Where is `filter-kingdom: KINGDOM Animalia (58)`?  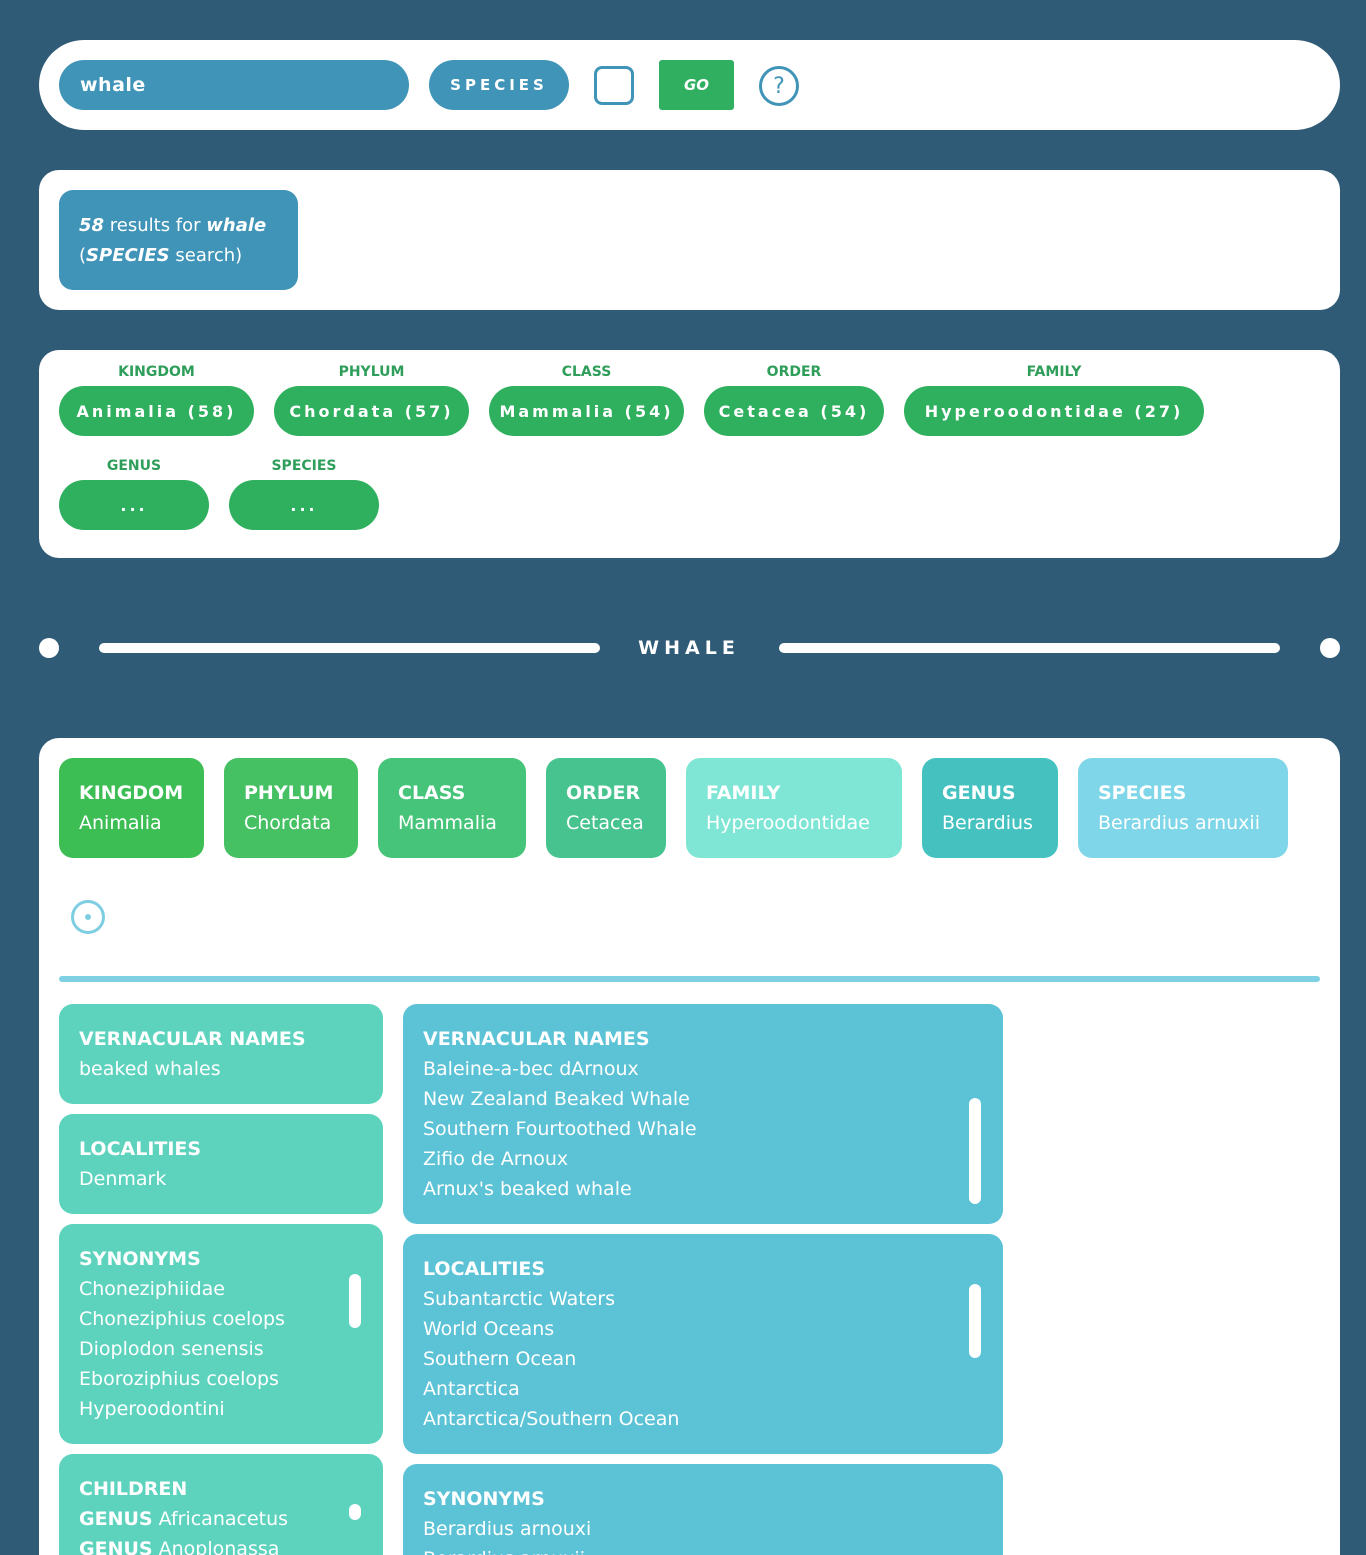 filter-kingdom: KINGDOM Animalia (58) is located at coordinates (156, 399).